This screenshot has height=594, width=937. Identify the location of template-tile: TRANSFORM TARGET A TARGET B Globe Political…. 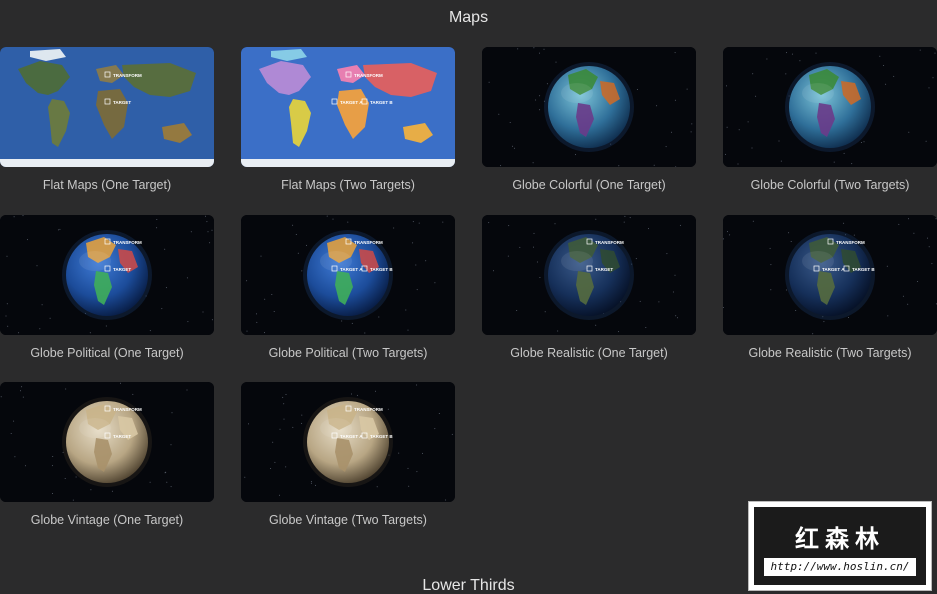
(348, 290).